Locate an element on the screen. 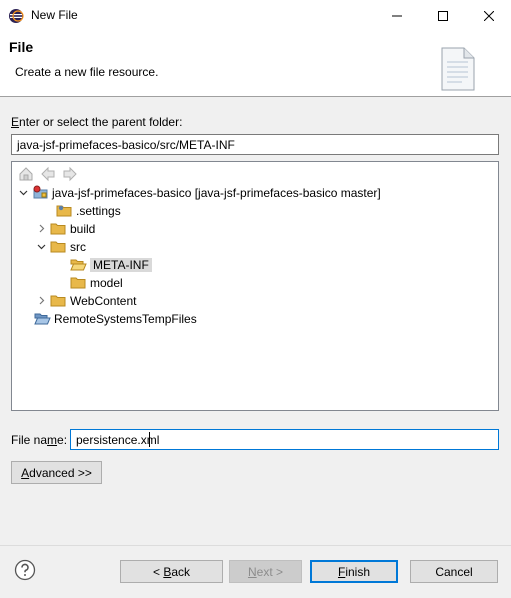 The width and height of the screenshot is (511, 598). tree-item-build: build is located at coordinates (65, 228).